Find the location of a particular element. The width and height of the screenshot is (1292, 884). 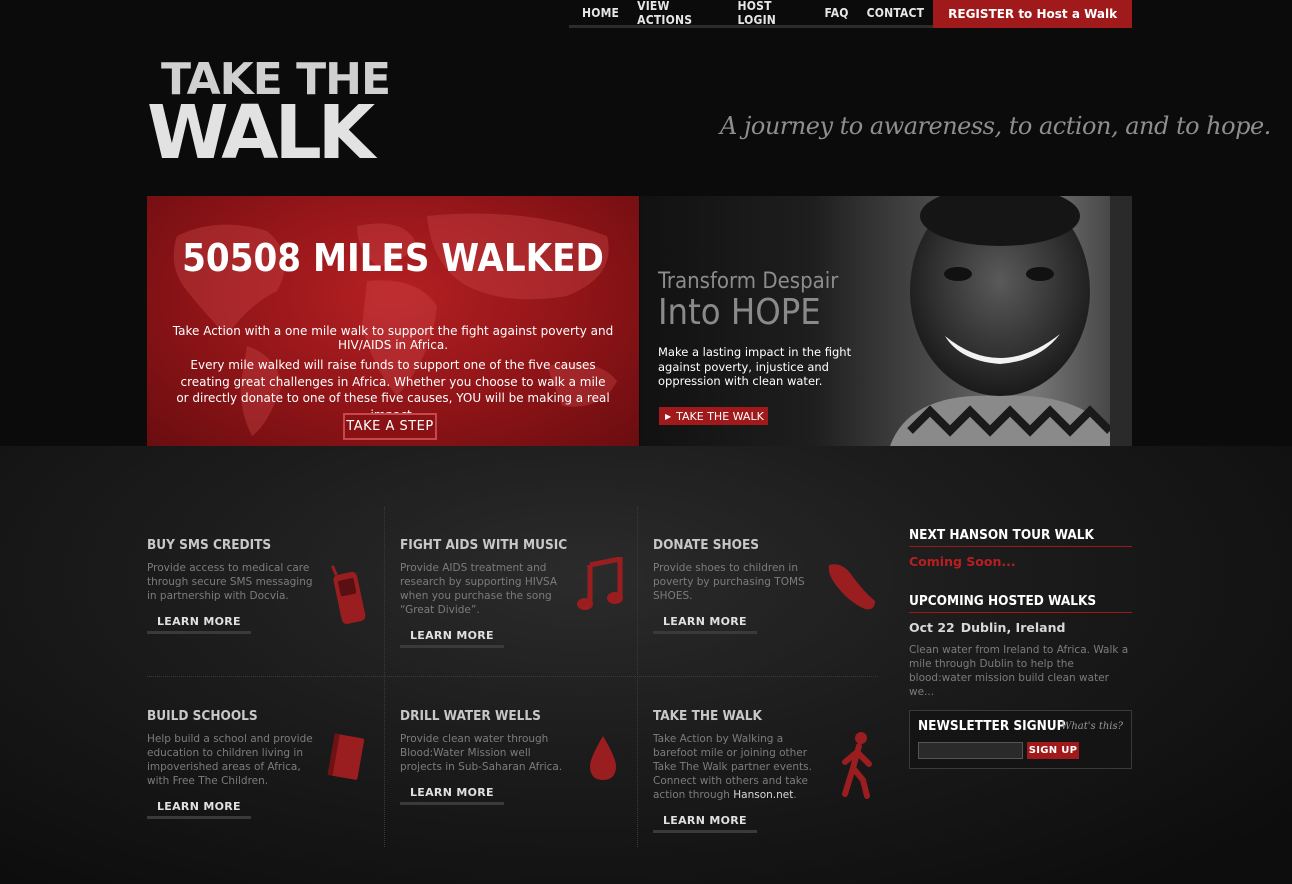

event-place: Dublin, Ireland is located at coordinates (1013, 627).